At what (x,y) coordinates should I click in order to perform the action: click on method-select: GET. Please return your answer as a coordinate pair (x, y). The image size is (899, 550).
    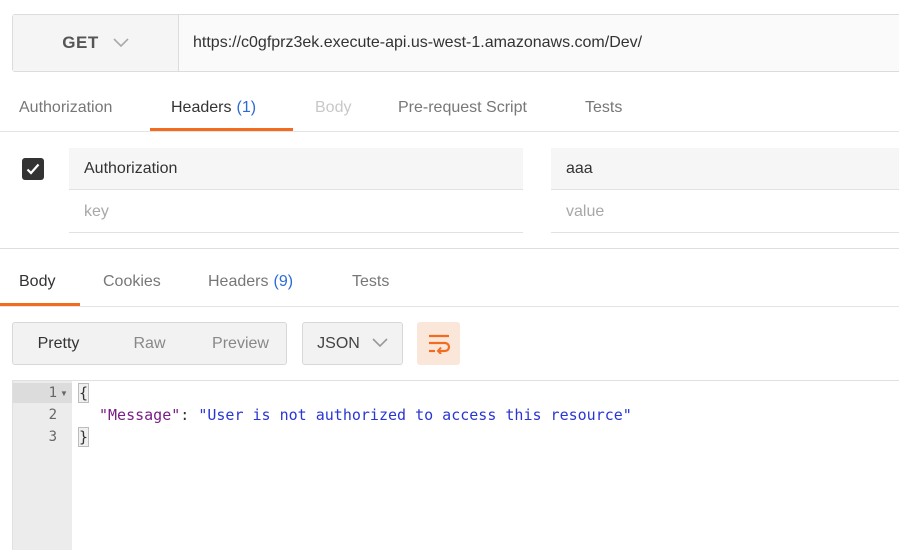
    Looking at the image, I should click on (96, 43).